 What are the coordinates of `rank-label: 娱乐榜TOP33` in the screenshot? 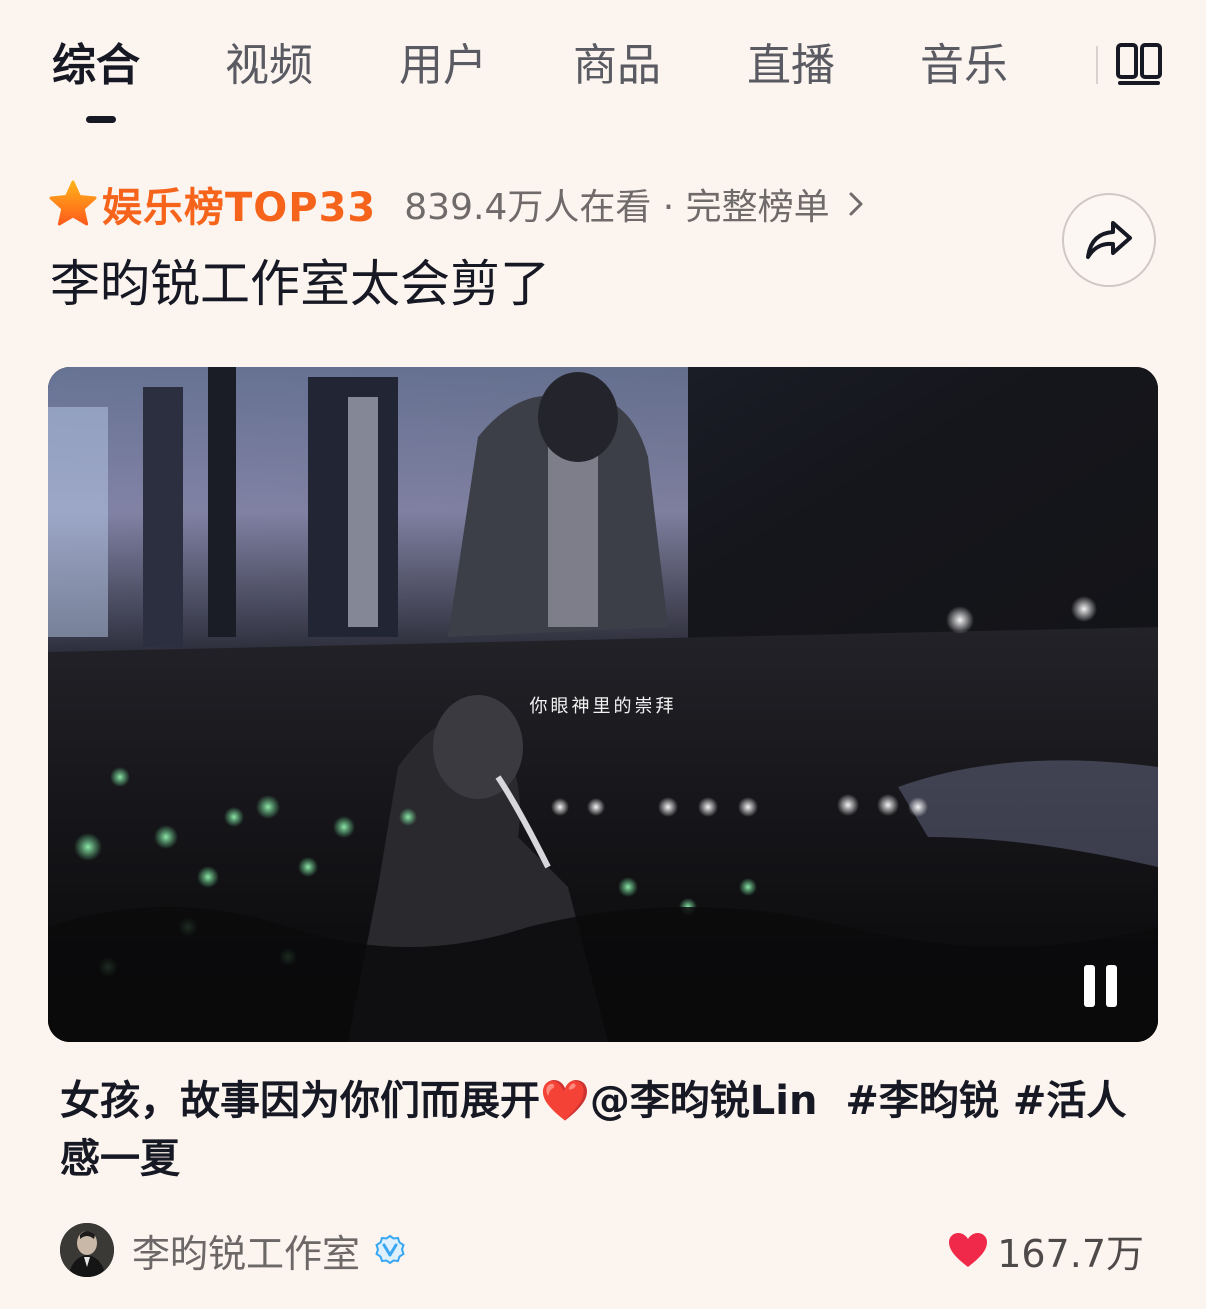 It's located at (239, 208).